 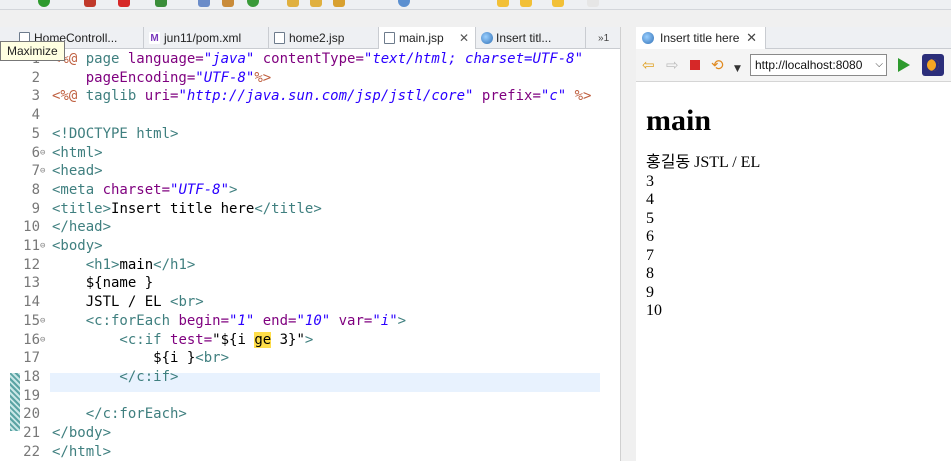 I want to click on tab-pom-xml: M jun11/pom.xml, so click(x=206, y=38).